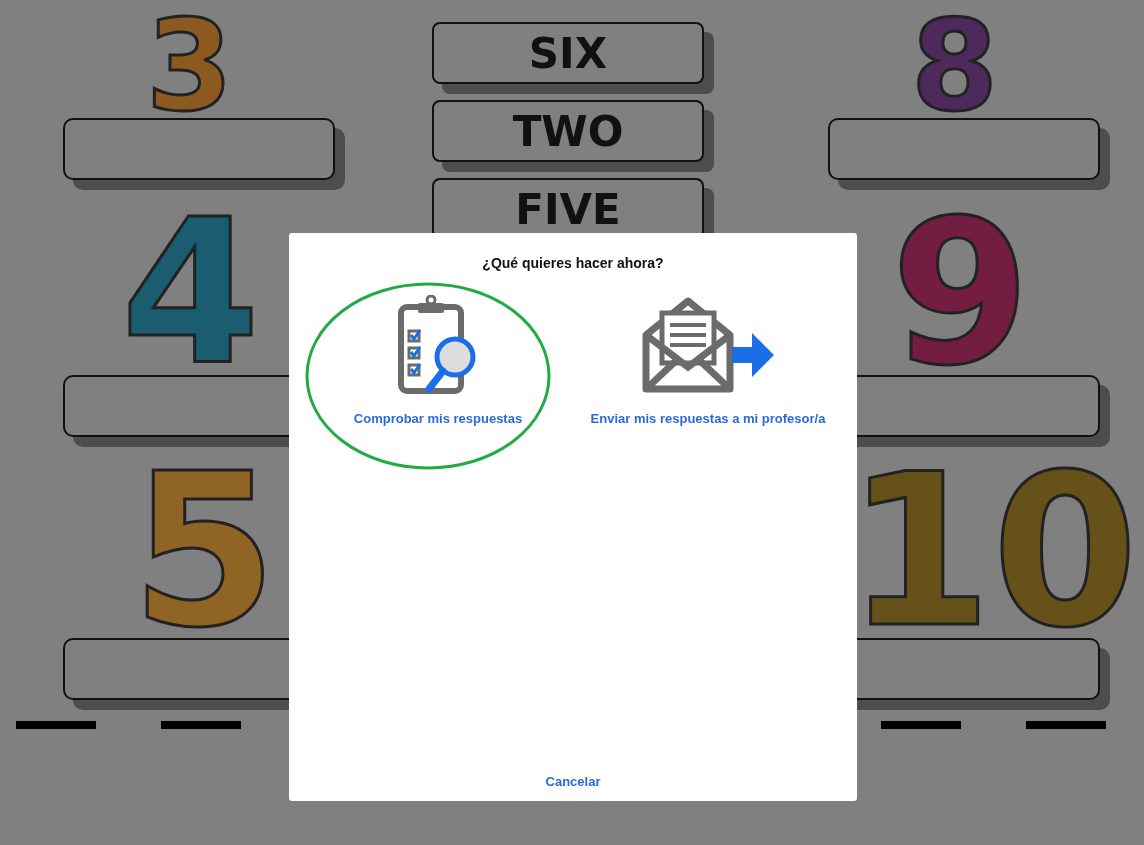 The height and width of the screenshot is (845, 1144). Describe the element at coordinates (191, 293) in the screenshot. I see `number-character: 4` at that location.